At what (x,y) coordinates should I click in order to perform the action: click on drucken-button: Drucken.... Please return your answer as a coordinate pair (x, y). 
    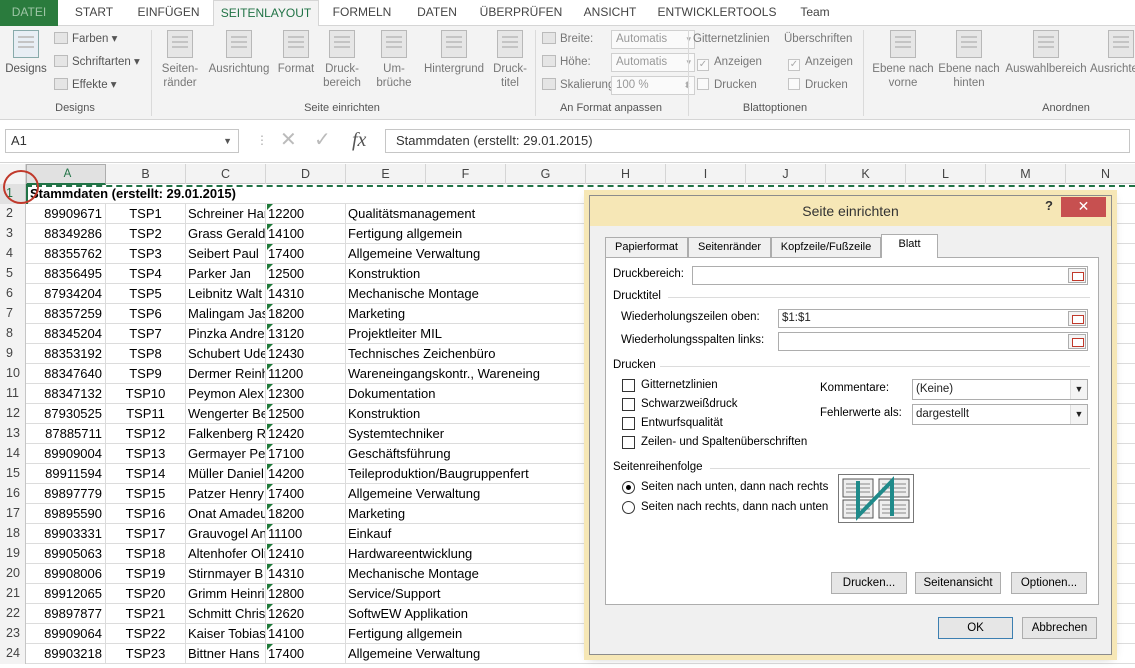
    Looking at the image, I should click on (869, 583).